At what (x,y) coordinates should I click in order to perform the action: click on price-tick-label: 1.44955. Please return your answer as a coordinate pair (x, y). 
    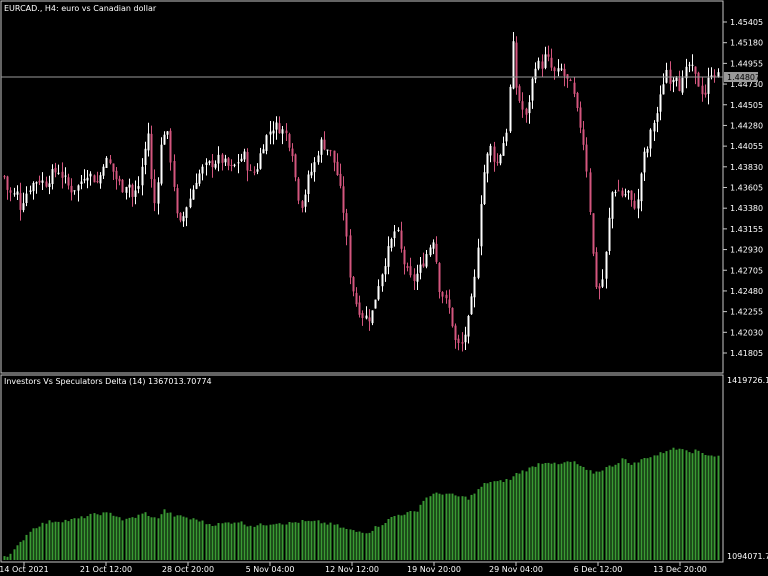
    Looking at the image, I should click on (746, 63).